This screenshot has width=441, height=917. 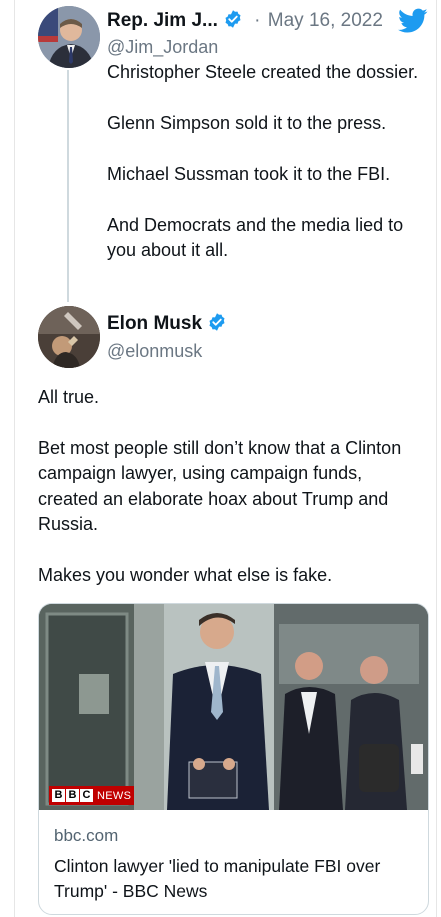 What do you see at coordinates (325, 20) in the screenshot?
I see `tweet1-date: May 16, 2022` at bounding box center [325, 20].